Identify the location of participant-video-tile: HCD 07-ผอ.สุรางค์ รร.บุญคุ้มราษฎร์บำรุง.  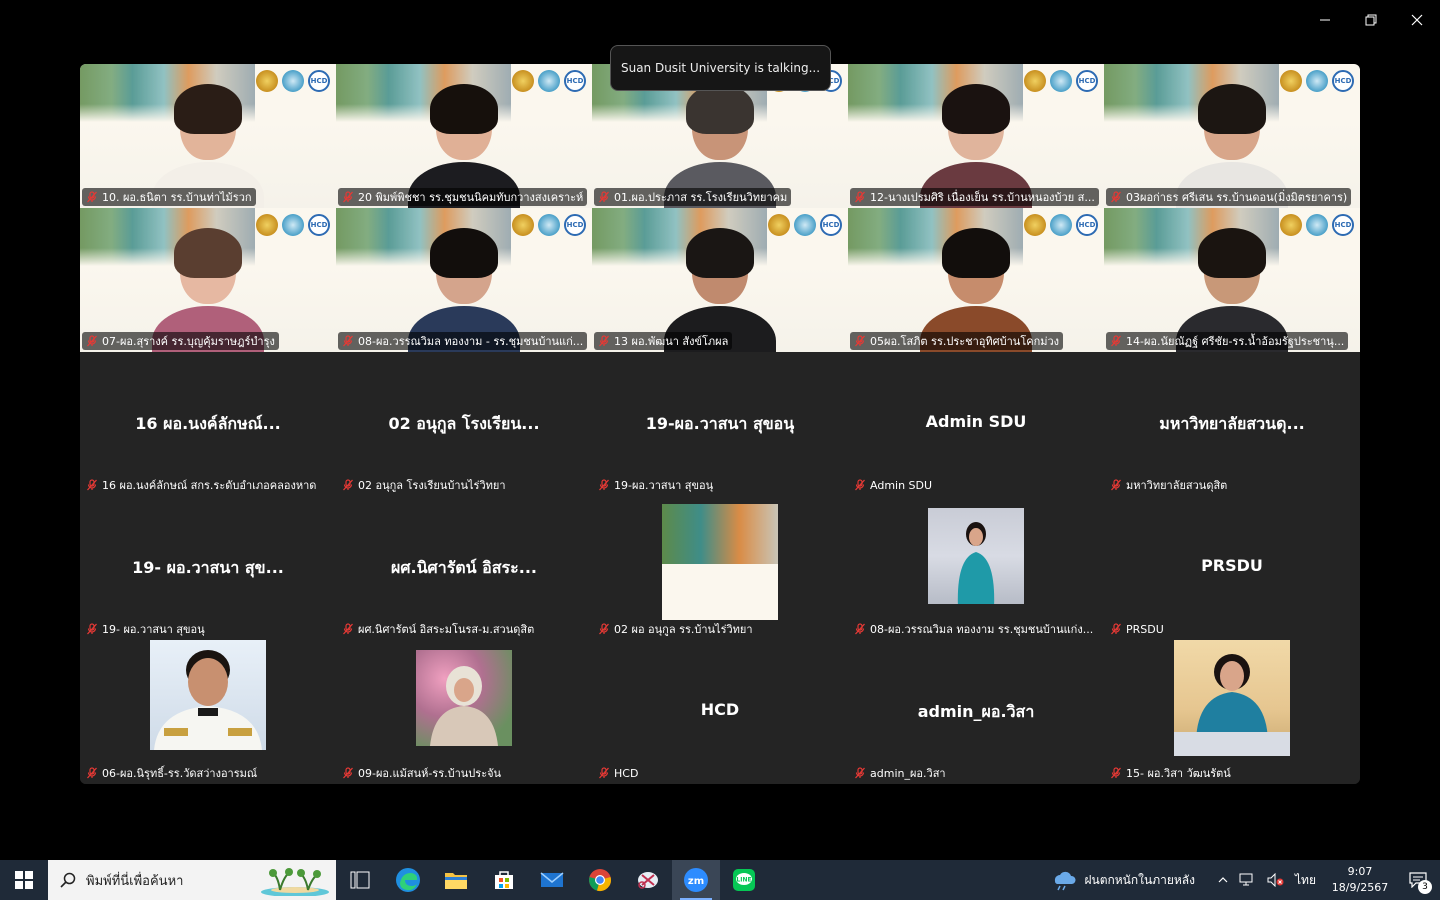
(208, 280).